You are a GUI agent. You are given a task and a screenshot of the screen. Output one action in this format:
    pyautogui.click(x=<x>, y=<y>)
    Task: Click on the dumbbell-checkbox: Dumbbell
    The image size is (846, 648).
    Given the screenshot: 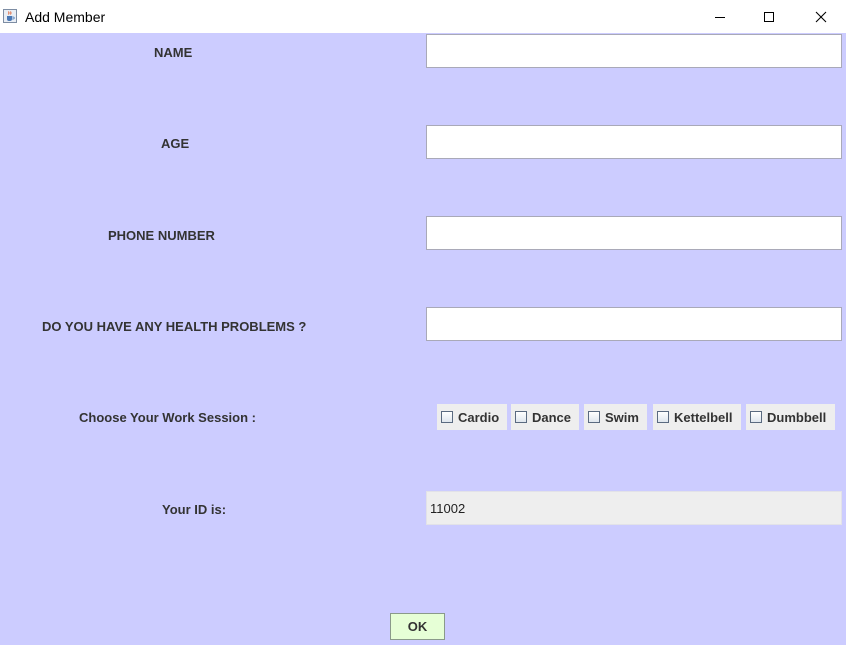 What is the action you would take?
    pyautogui.click(x=790, y=417)
    